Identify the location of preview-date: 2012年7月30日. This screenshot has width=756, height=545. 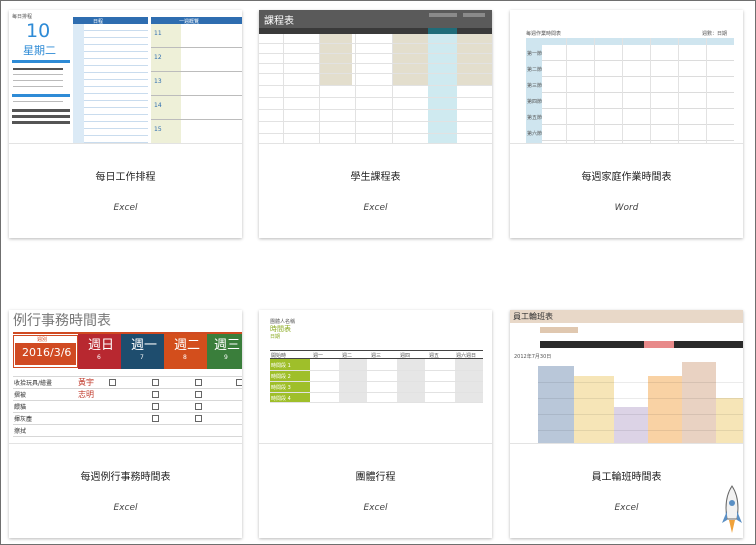
(533, 357).